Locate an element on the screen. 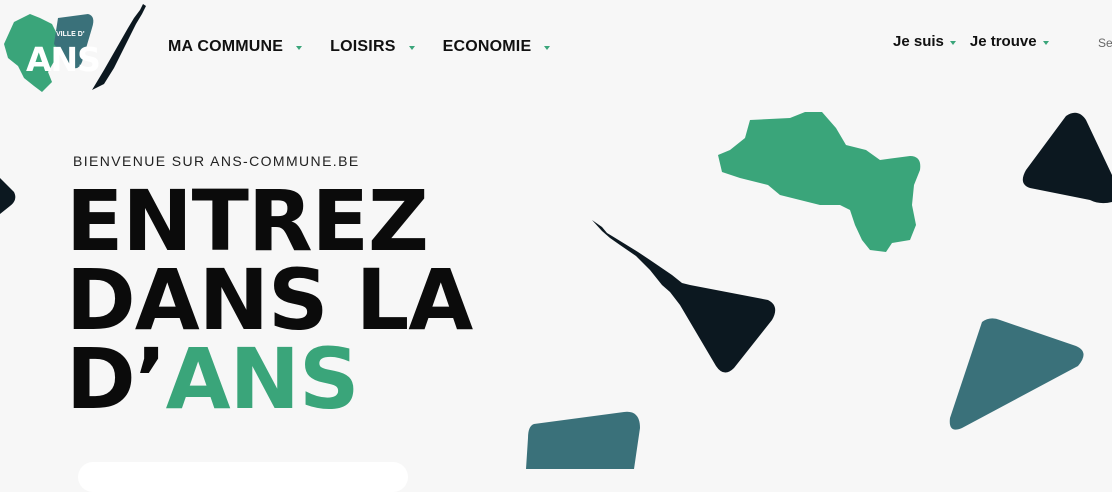 This screenshot has height=492, width=1112. logo-main-text: ANS is located at coordinates (63, 59).